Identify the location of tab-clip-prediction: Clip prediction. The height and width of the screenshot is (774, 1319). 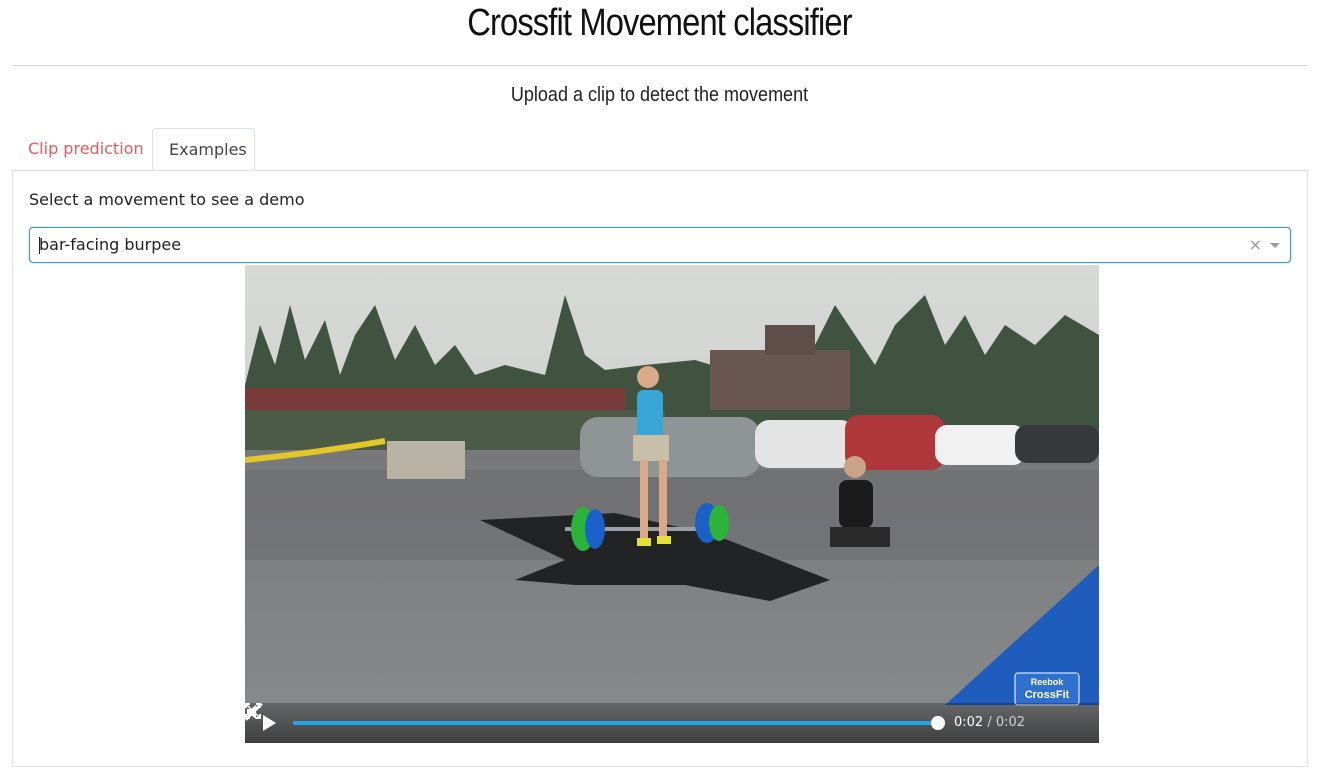
(82, 148).